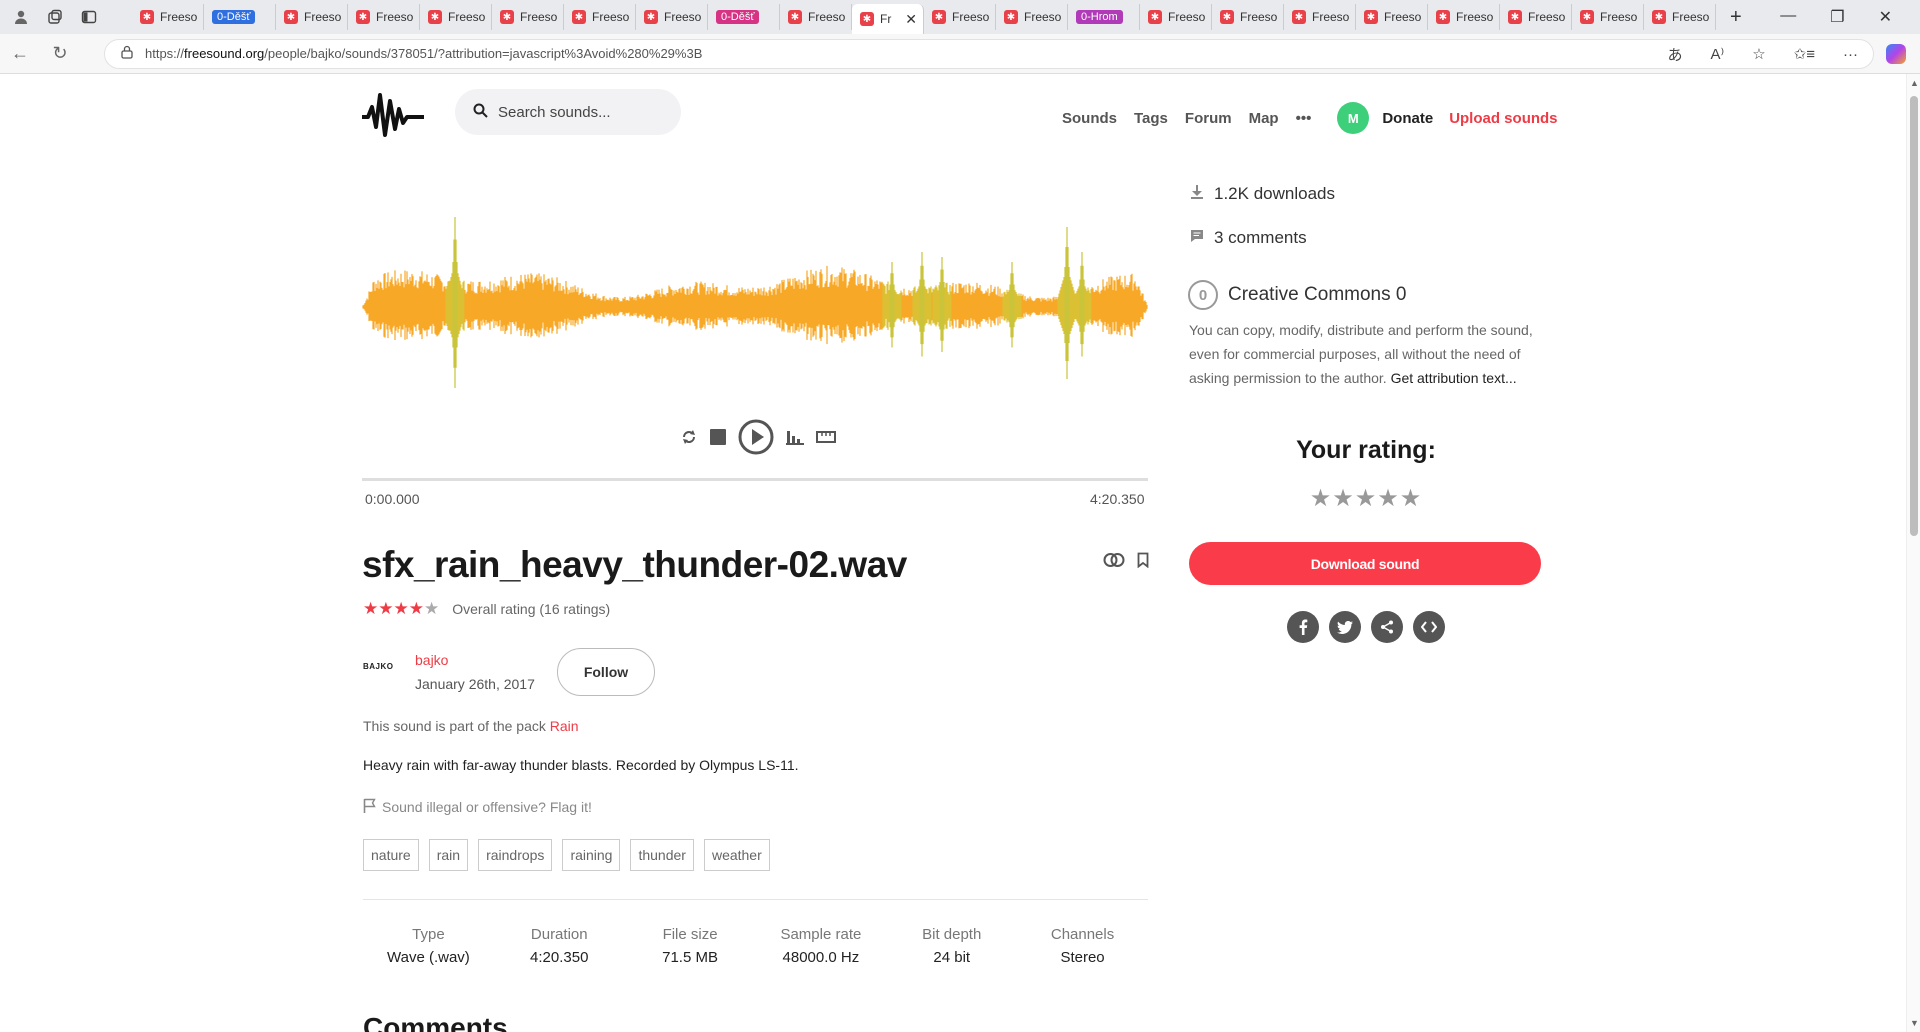 This screenshot has width=1920, height=1032. I want to click on nav-more-icon: •••, so click(1304, 118).